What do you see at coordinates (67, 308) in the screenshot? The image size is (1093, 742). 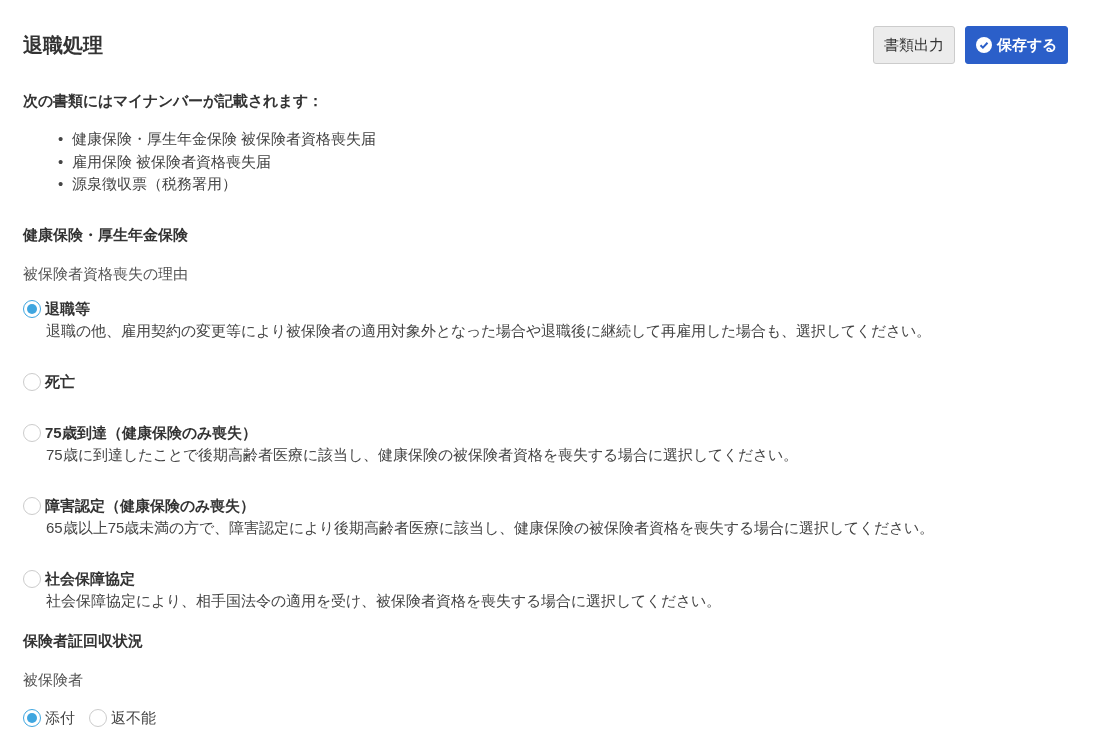 I see `option-label: 退職等` at bounding box center [67, 308].